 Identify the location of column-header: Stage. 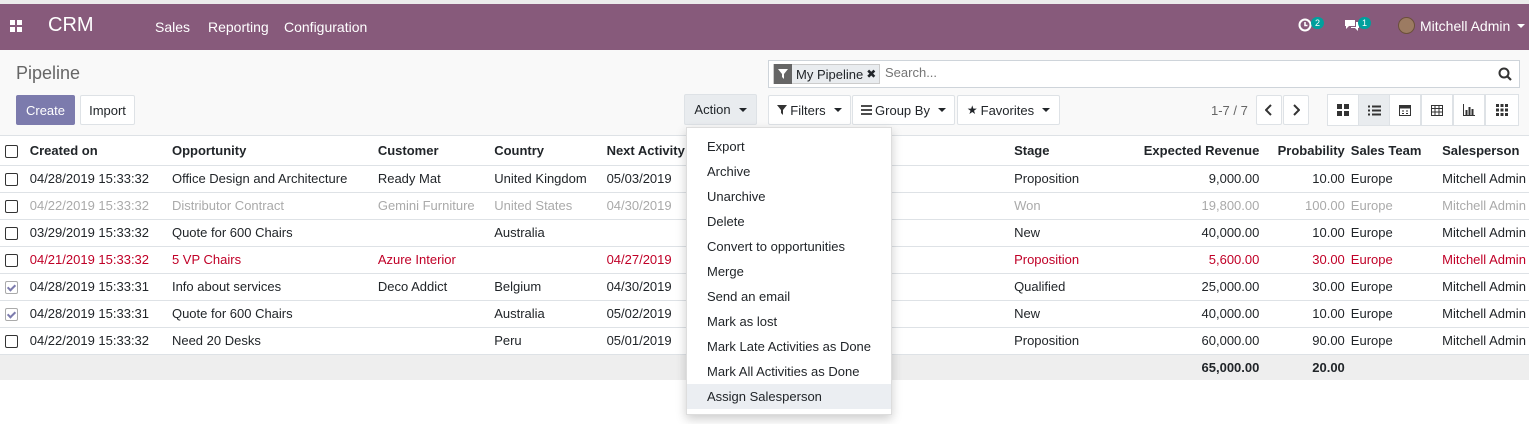
(1052, 151).